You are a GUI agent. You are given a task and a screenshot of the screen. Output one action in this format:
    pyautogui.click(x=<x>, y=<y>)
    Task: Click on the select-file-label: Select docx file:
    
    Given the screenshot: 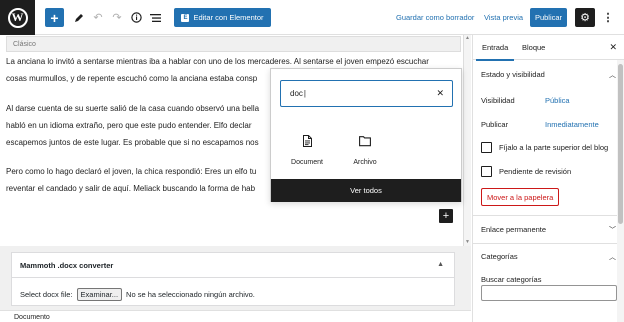 What is the action you would take?
    pyautogui.click(x=46, y=294)
    